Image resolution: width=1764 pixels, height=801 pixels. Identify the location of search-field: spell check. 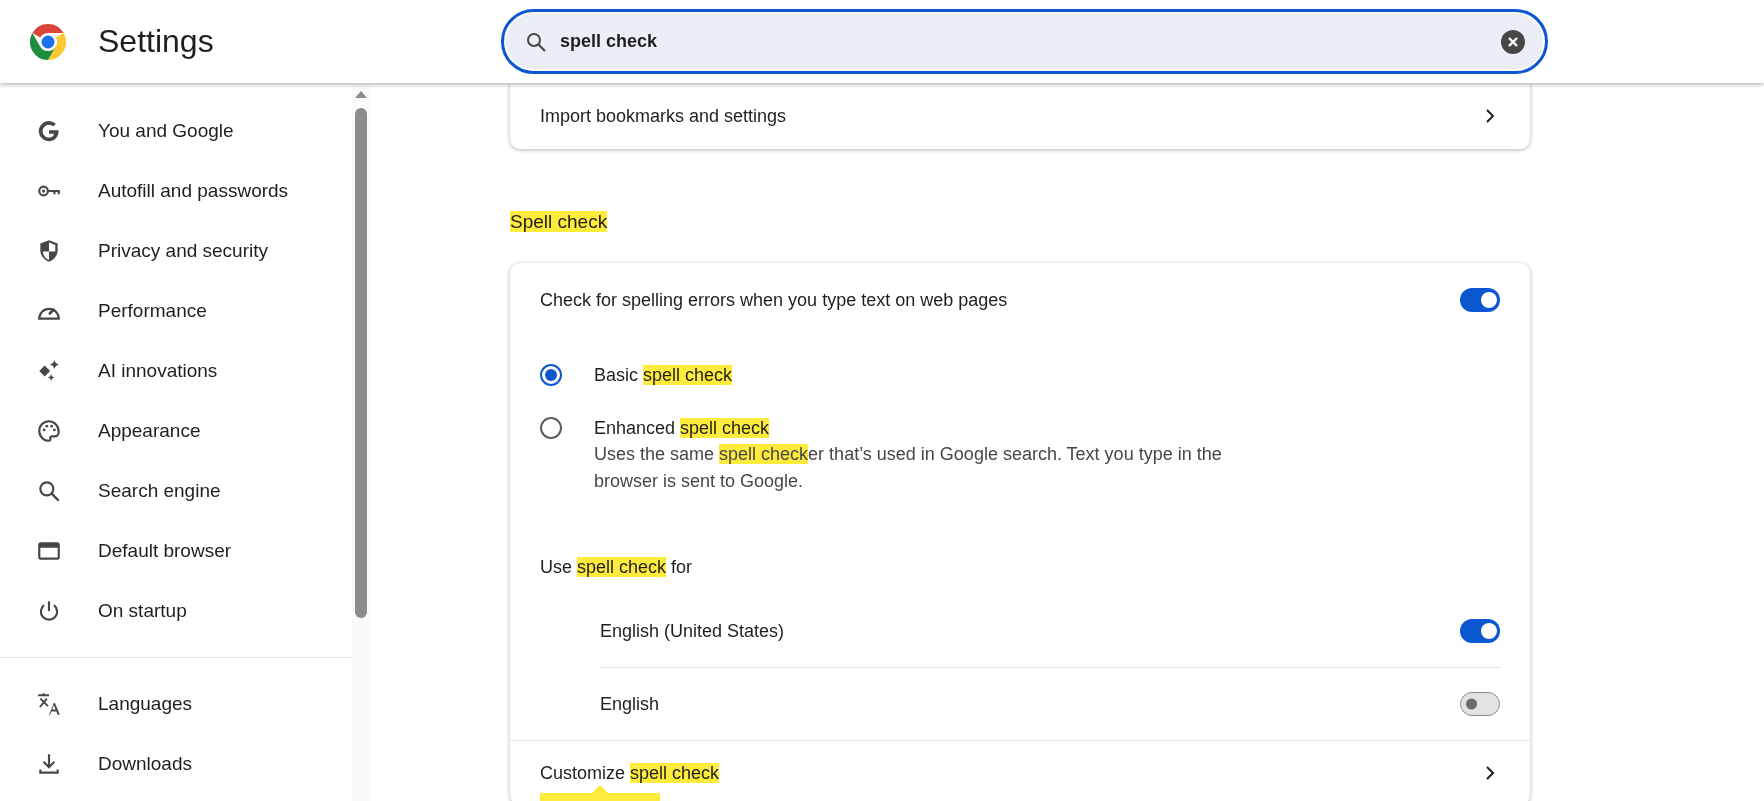
(1024, 41).